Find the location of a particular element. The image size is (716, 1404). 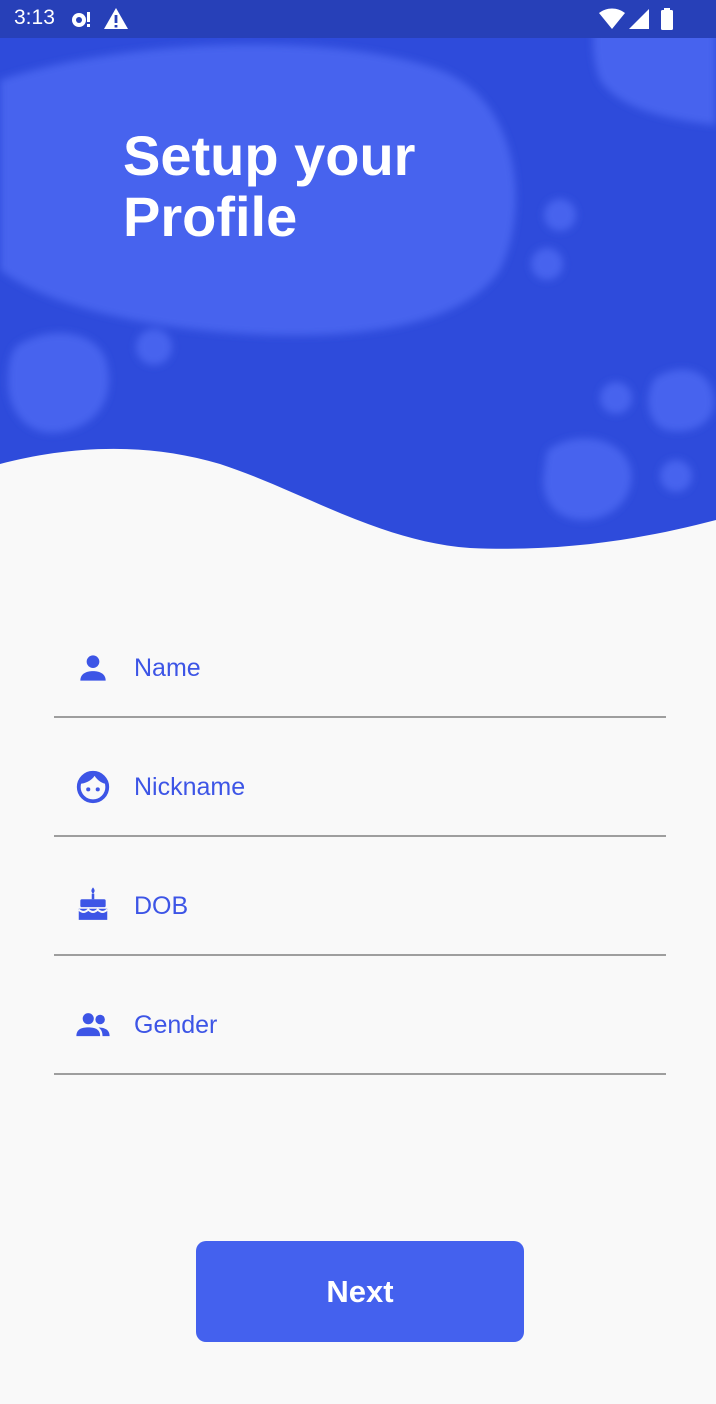

nickname-field is located at coordinates (360, 777).